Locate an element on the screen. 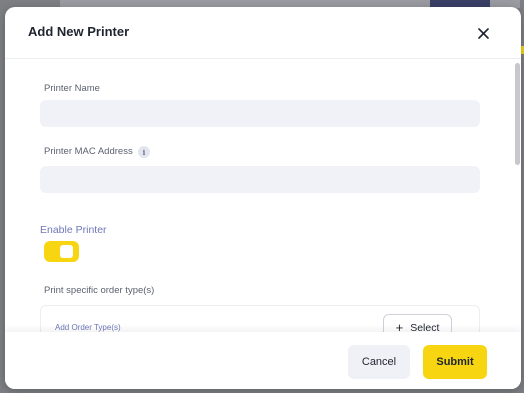  dialog-footer: Cancel Submit is located at coordinates (263, 360).